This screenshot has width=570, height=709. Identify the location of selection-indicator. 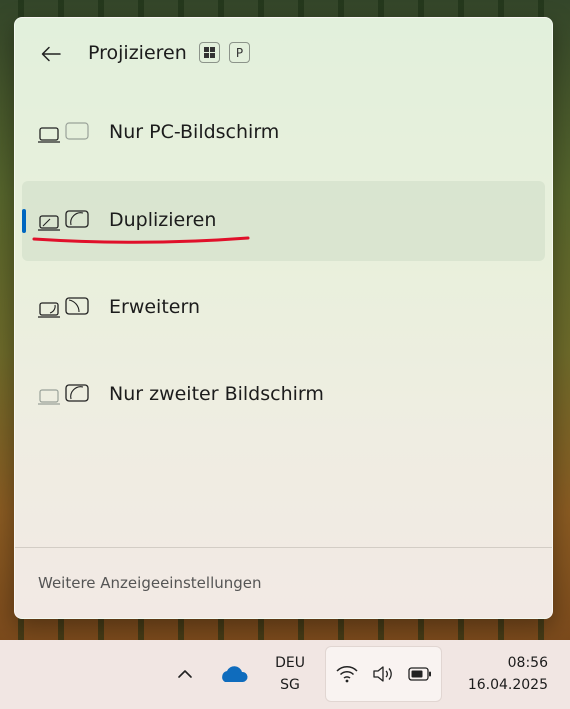
(24, 221).